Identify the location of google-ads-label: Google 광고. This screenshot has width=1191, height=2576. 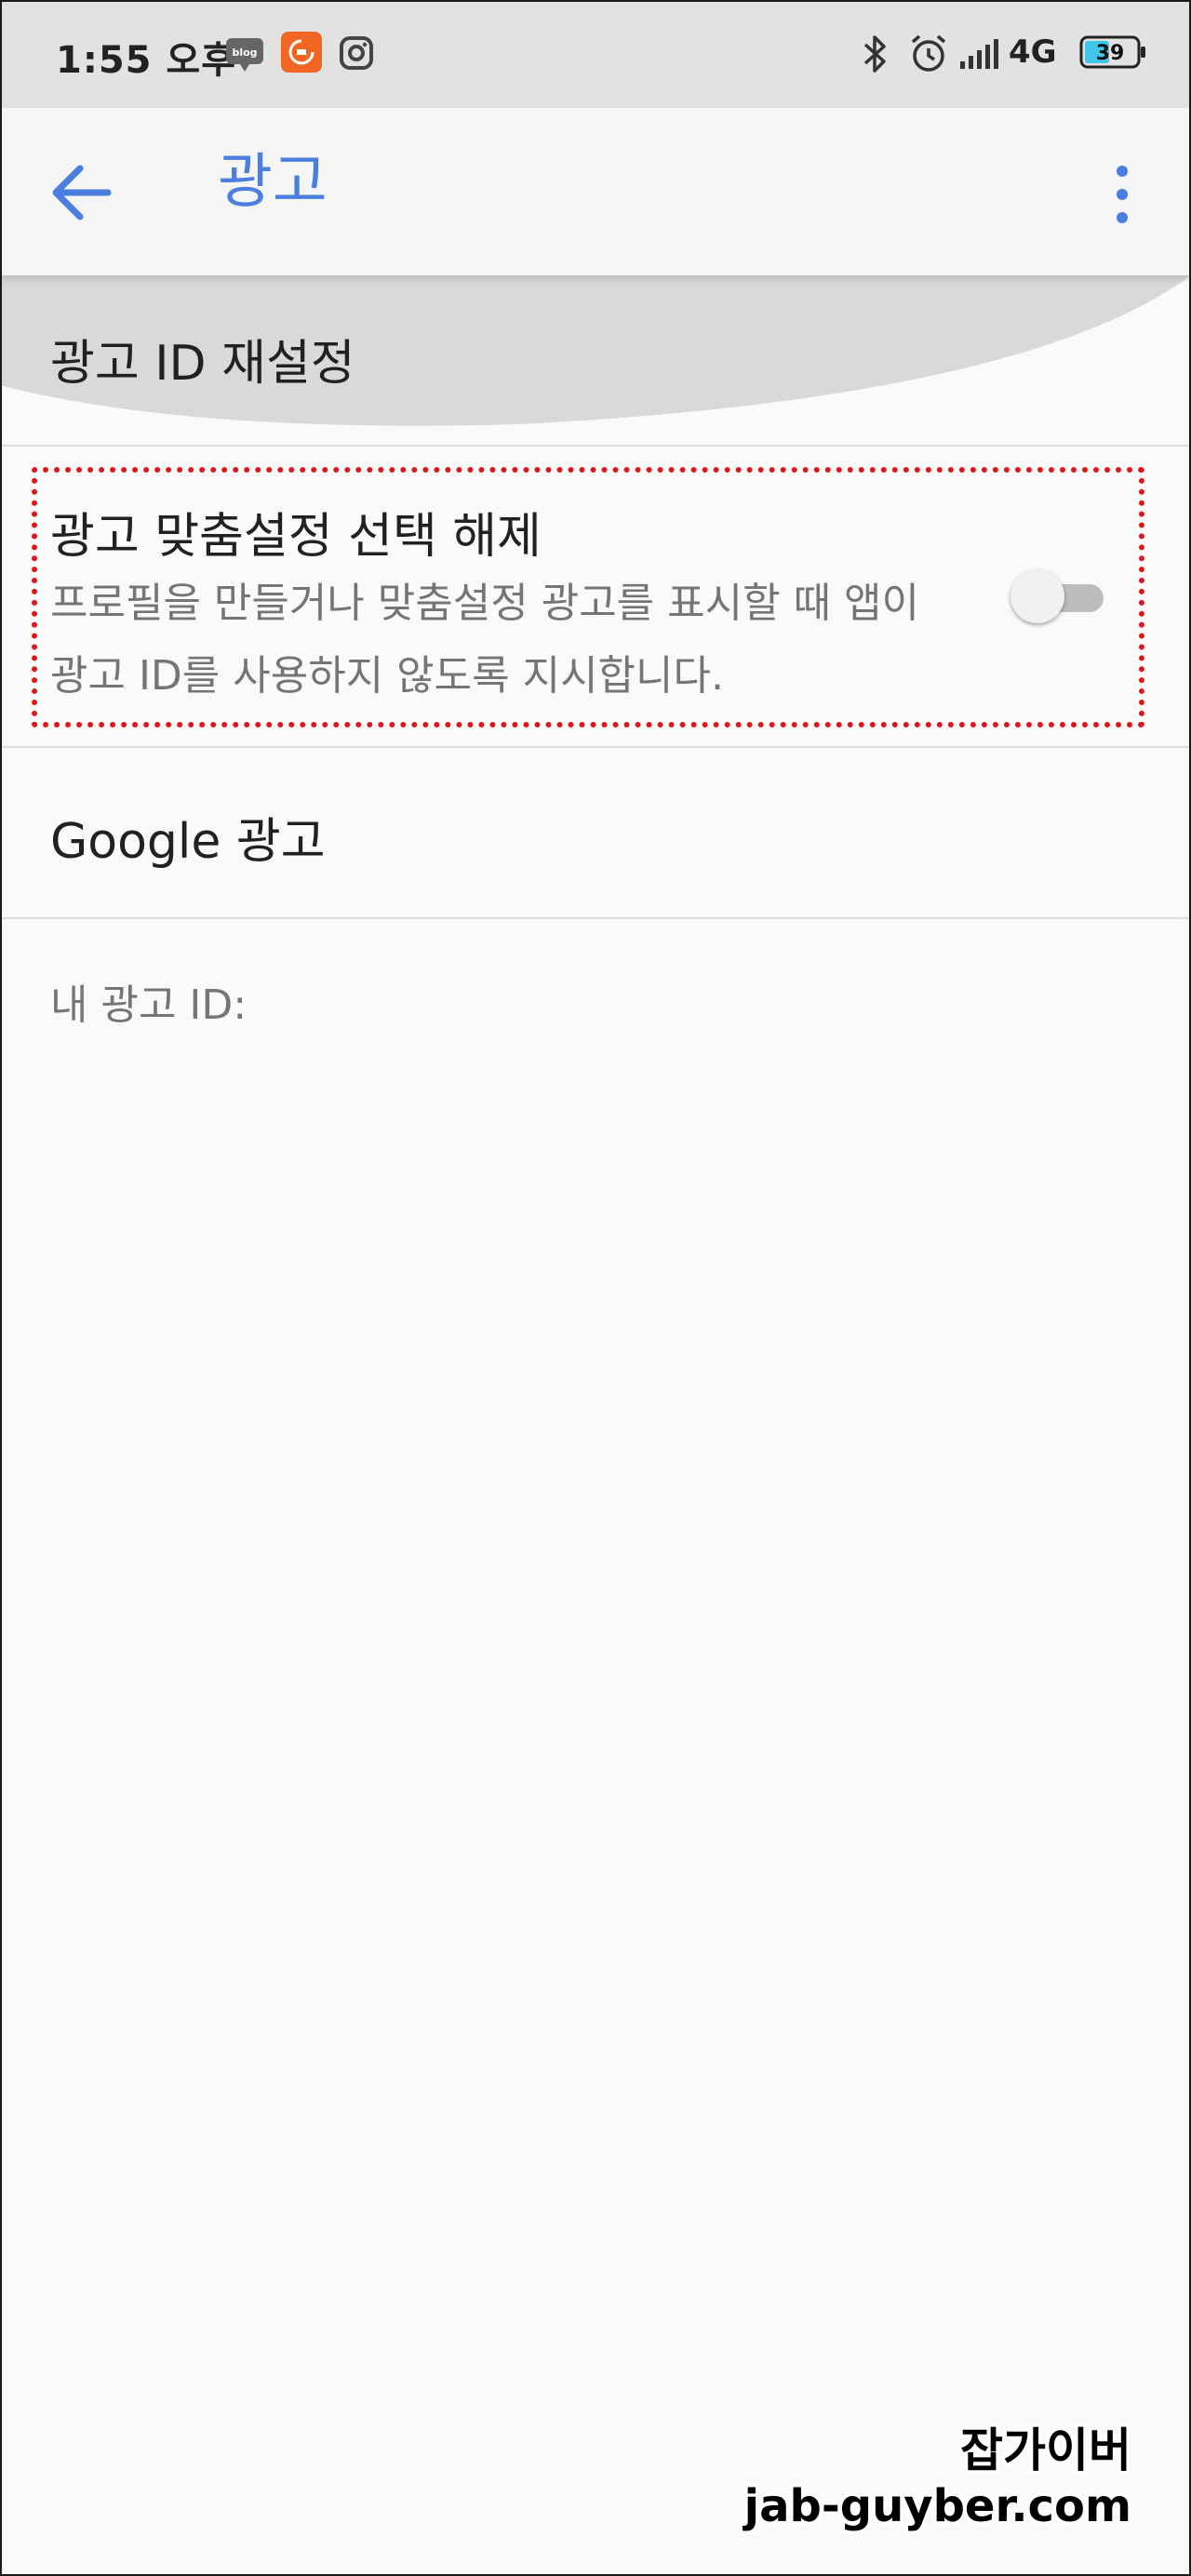
(188, 842).